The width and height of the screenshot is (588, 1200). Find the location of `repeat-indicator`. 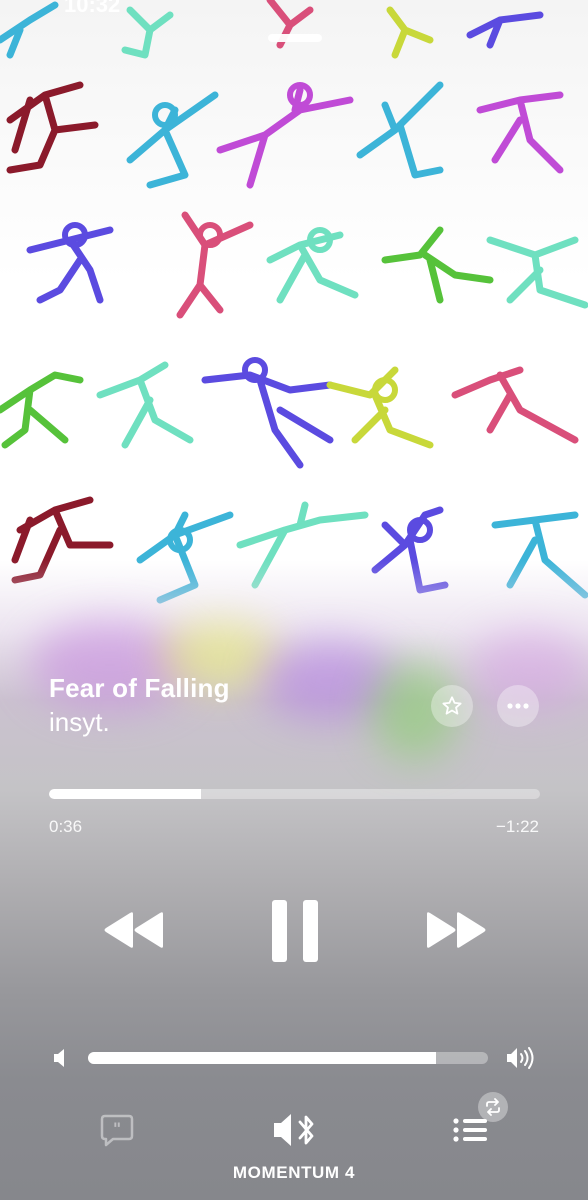

repeat-indicator is located at coordinates (493, 1107).